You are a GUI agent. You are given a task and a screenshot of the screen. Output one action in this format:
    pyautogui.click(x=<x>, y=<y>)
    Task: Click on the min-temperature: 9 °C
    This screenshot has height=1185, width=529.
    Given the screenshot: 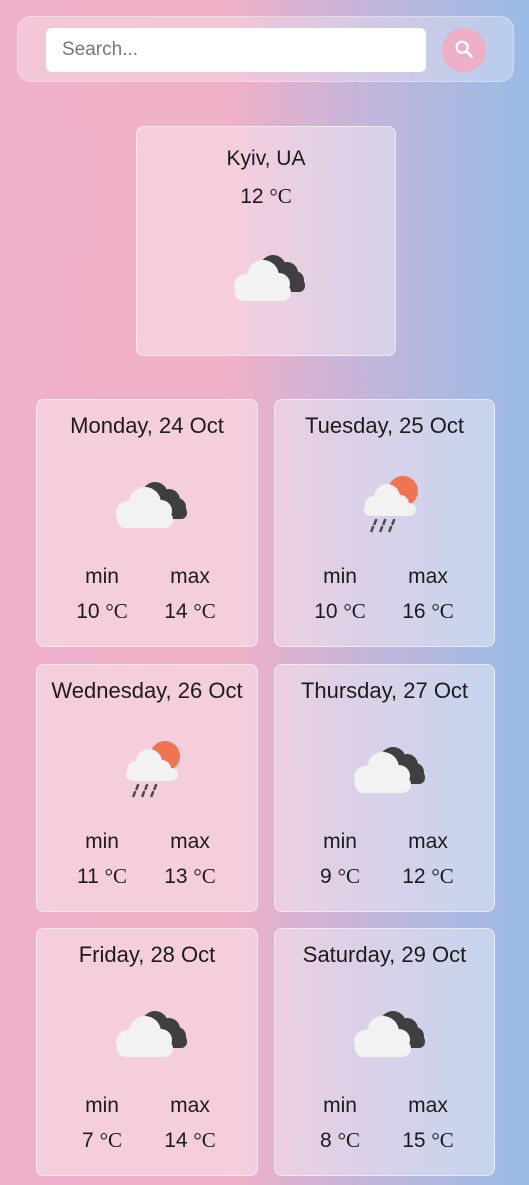 What is the action you would take?
    pyautogui.click(x=340, y=876)
    